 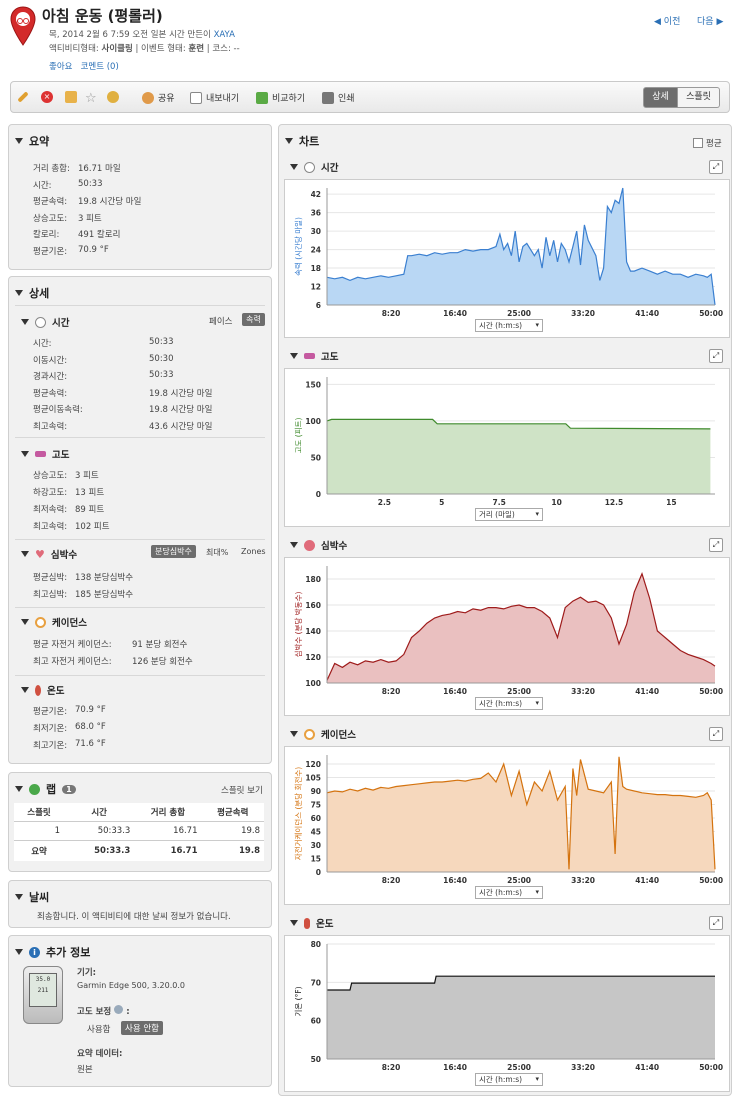 I want to click on average-toggle: 평균, so click(x=707, y=143).